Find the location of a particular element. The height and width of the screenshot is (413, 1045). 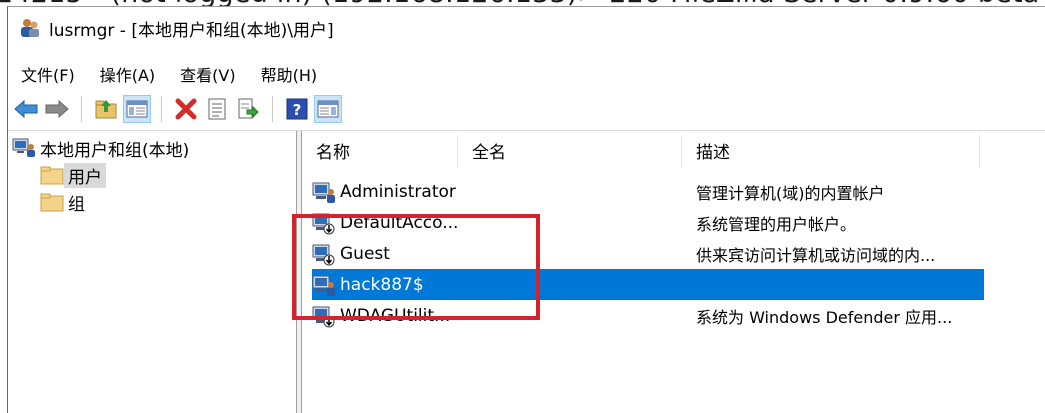

computer-users-icon is located at coordinates (23, 147).